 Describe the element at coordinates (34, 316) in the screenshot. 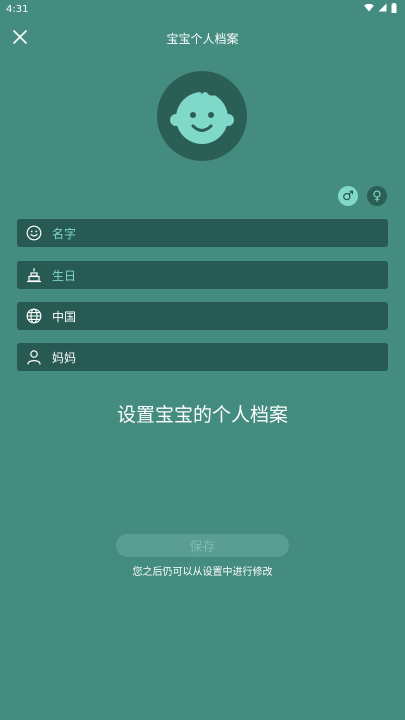

I see `globe-icon` at that location.